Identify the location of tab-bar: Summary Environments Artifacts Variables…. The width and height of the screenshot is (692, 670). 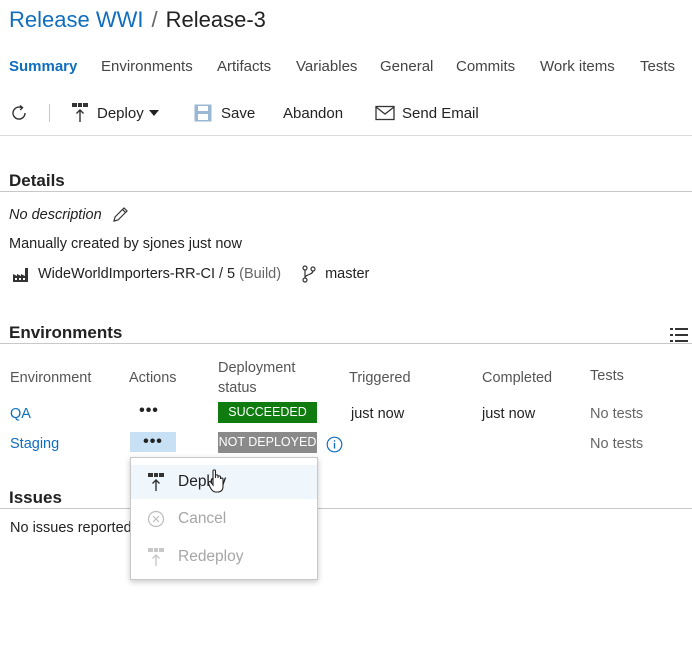
(346, 69).